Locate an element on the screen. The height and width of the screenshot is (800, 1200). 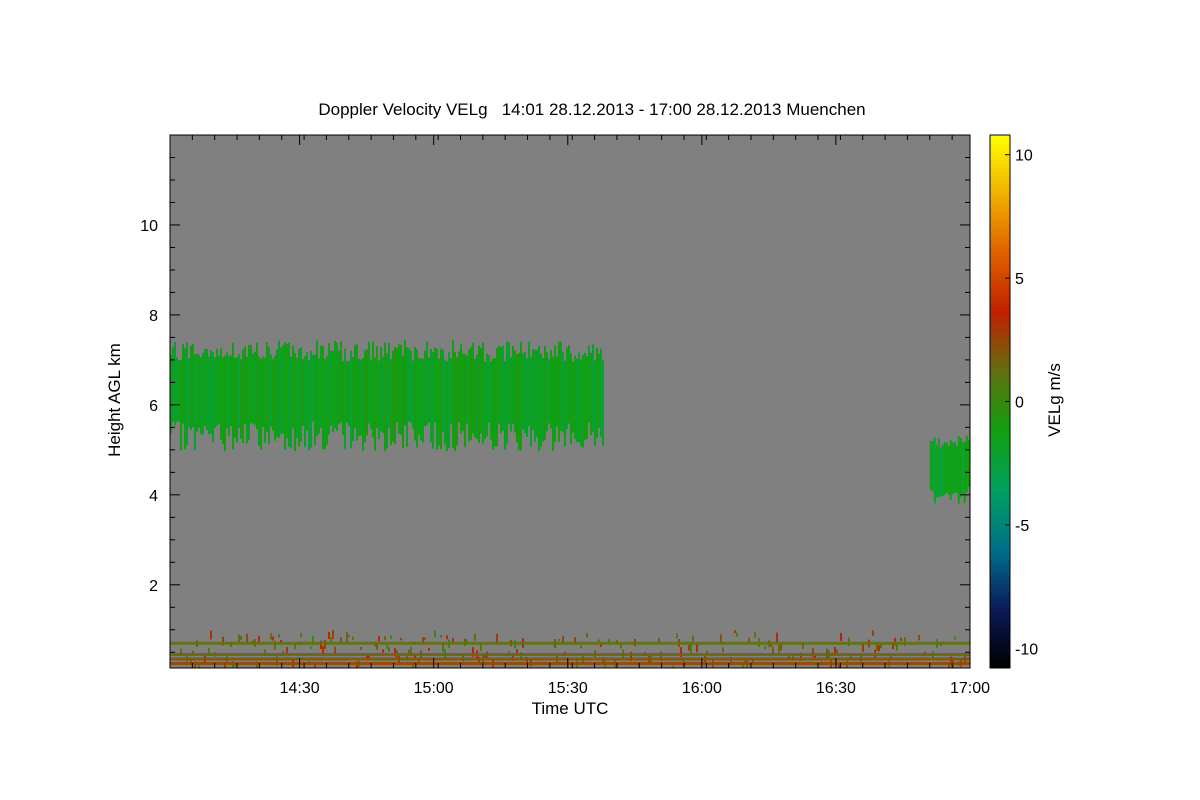
colorbar-tick-label: -10 is located at coordinates (1026, 649).